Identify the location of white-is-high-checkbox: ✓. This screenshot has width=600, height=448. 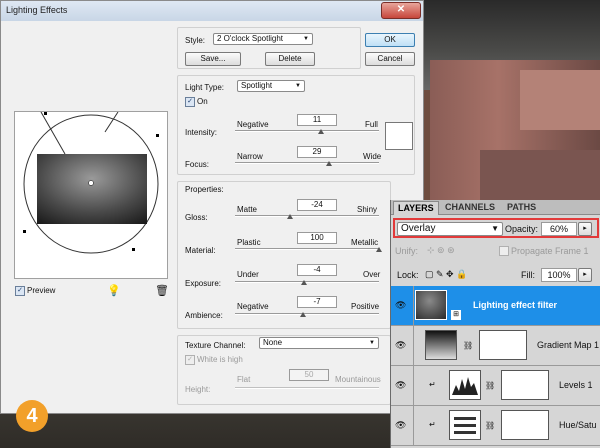
(190, 360).